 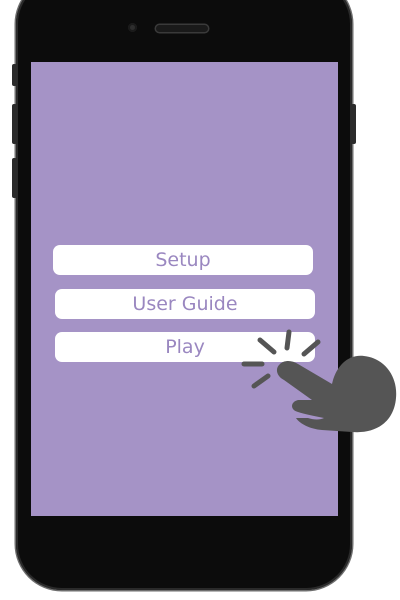 I want to click on tap-hand-icon, so click(x=319, y=381).